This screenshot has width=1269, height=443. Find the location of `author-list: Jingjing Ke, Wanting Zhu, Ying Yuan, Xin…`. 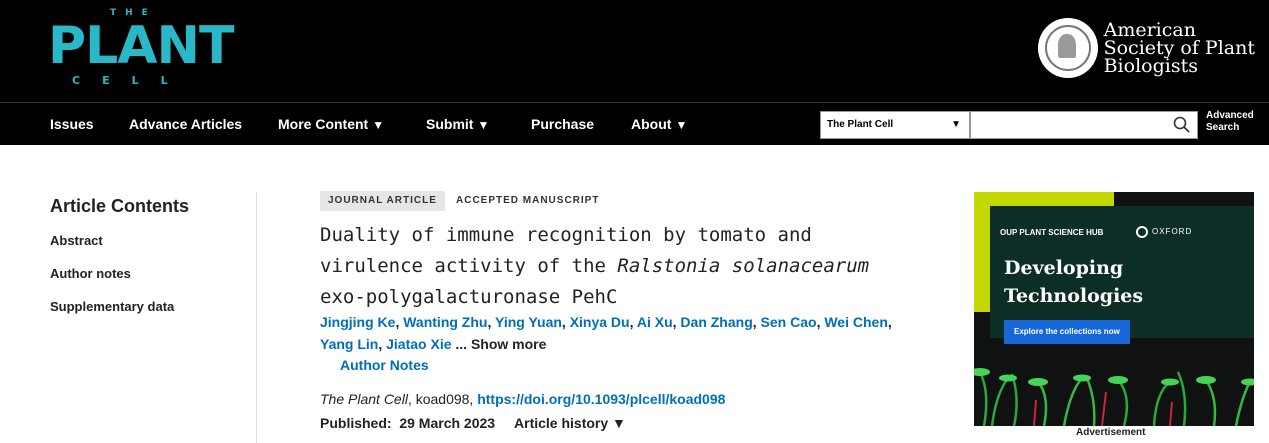

author-list: Jingjing Ke, Wanting Zhu, Ying Yuan, Xin… is located at coordinates (606, 333).